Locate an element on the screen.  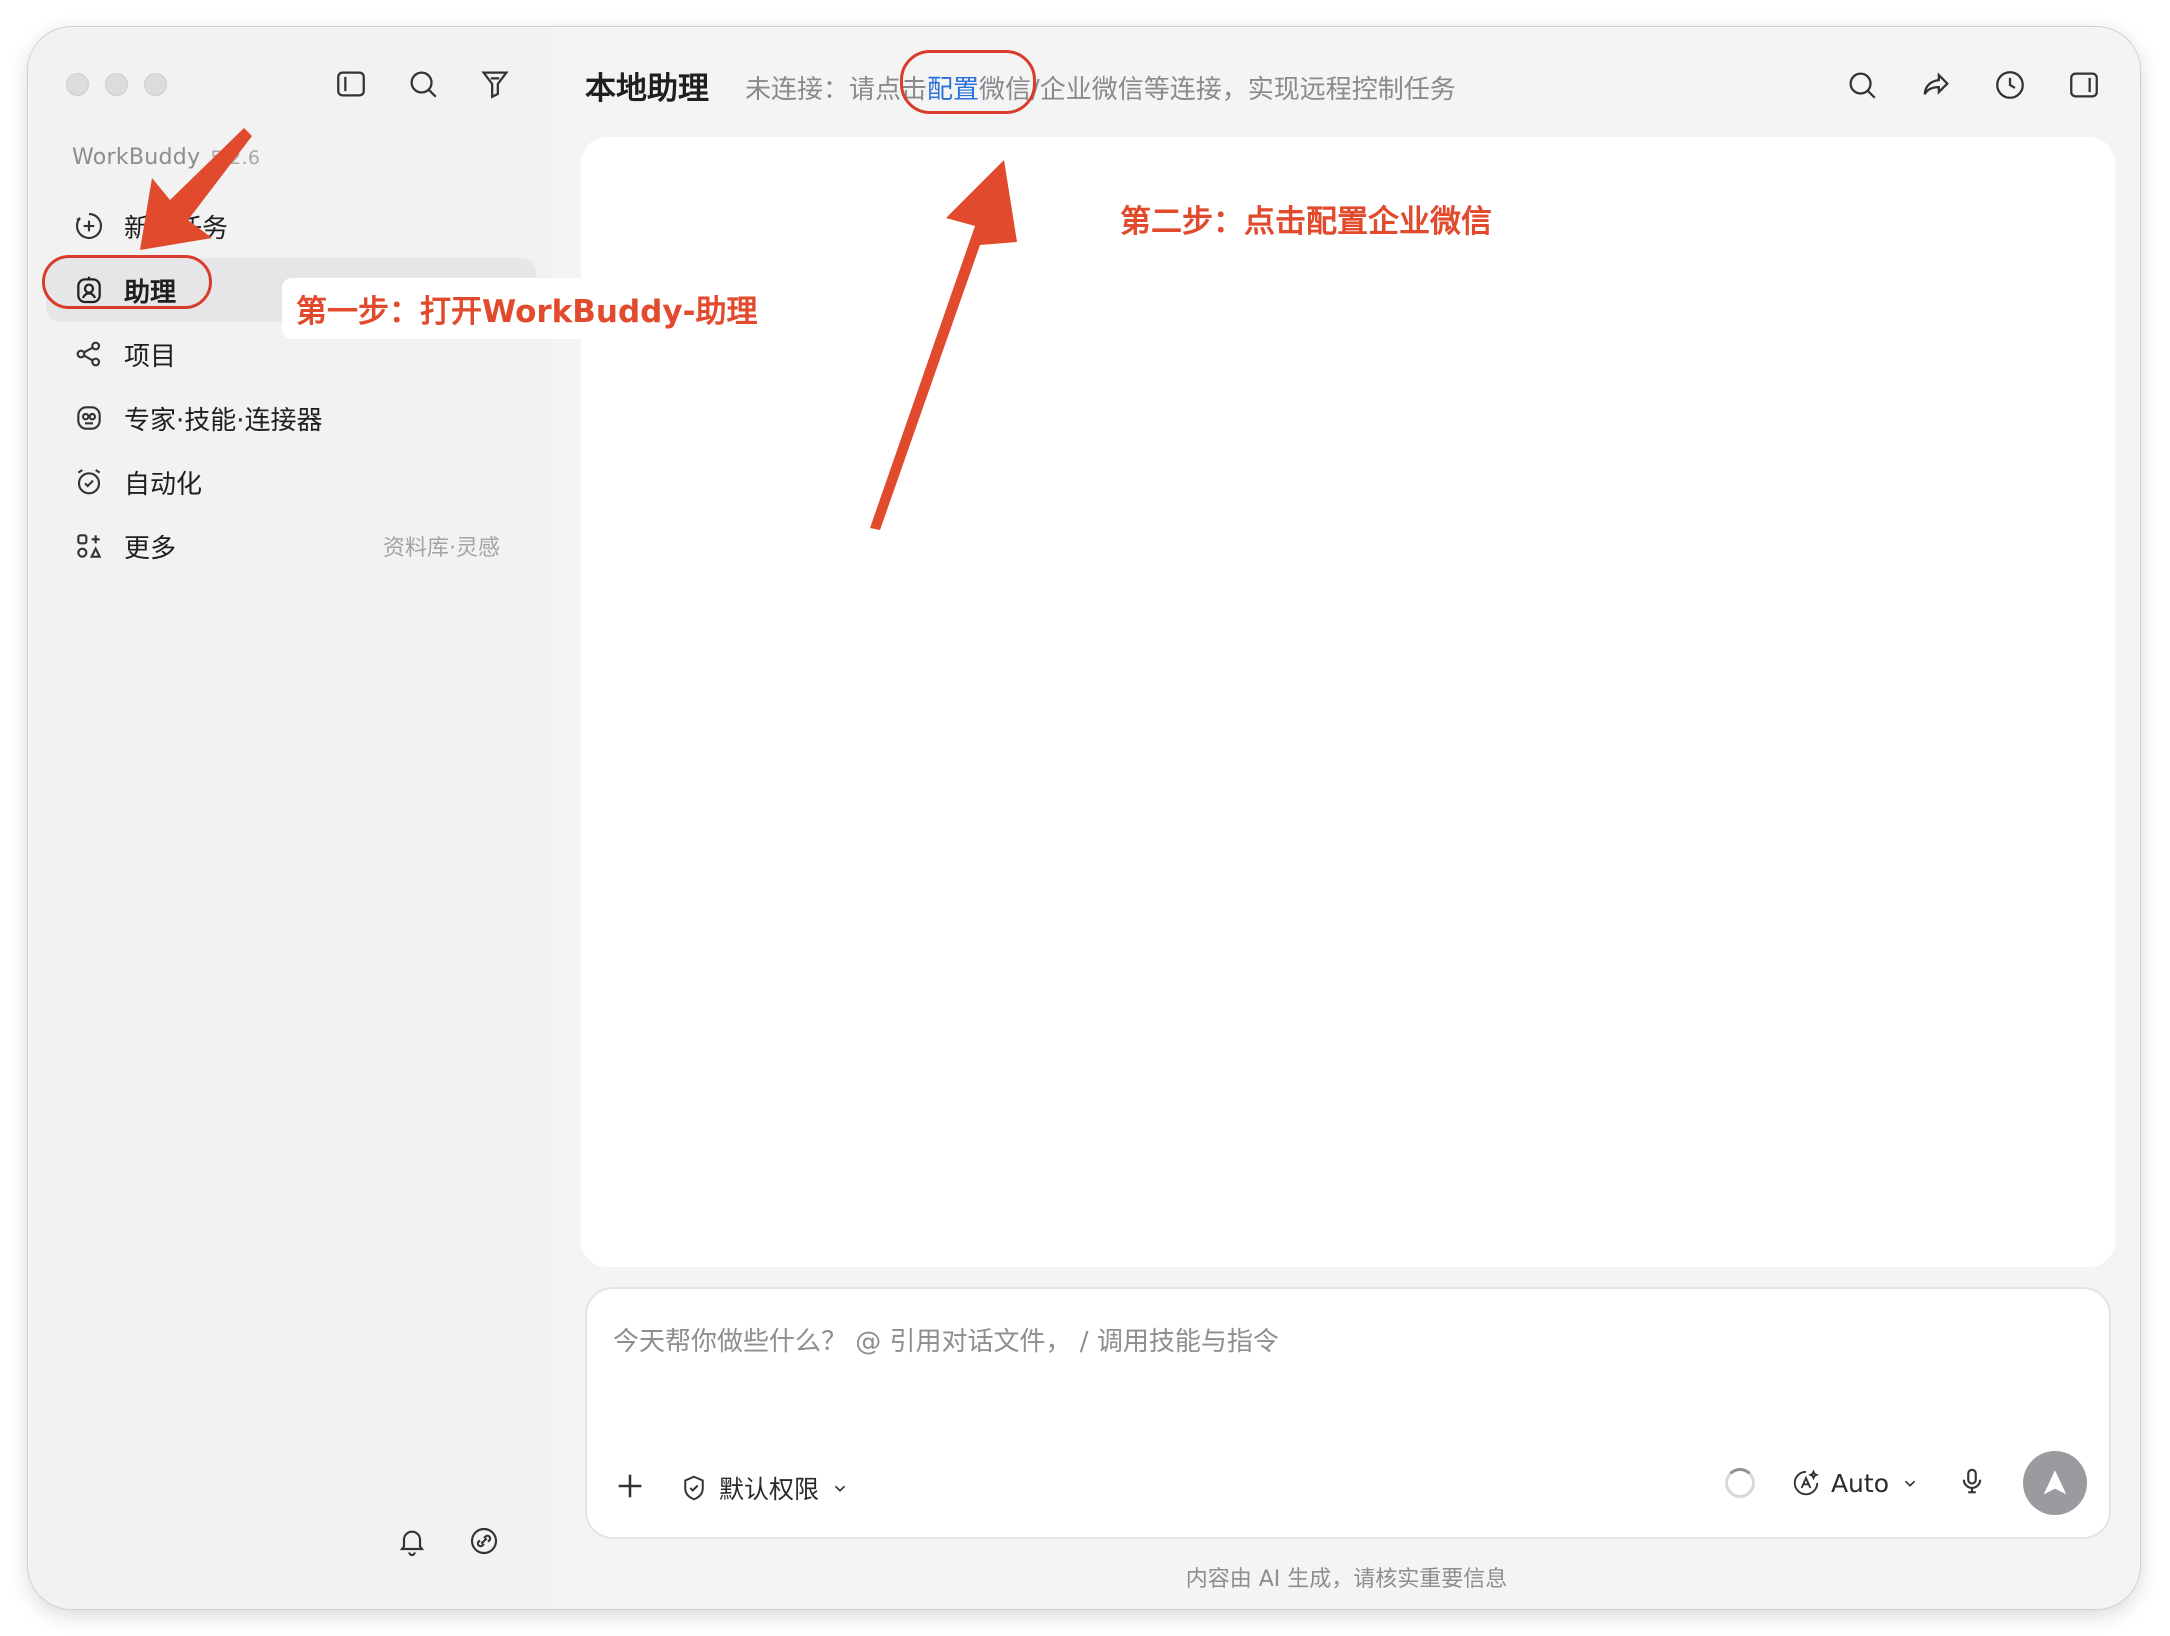
link-circle-icon is located at coordinates (484, 1541).